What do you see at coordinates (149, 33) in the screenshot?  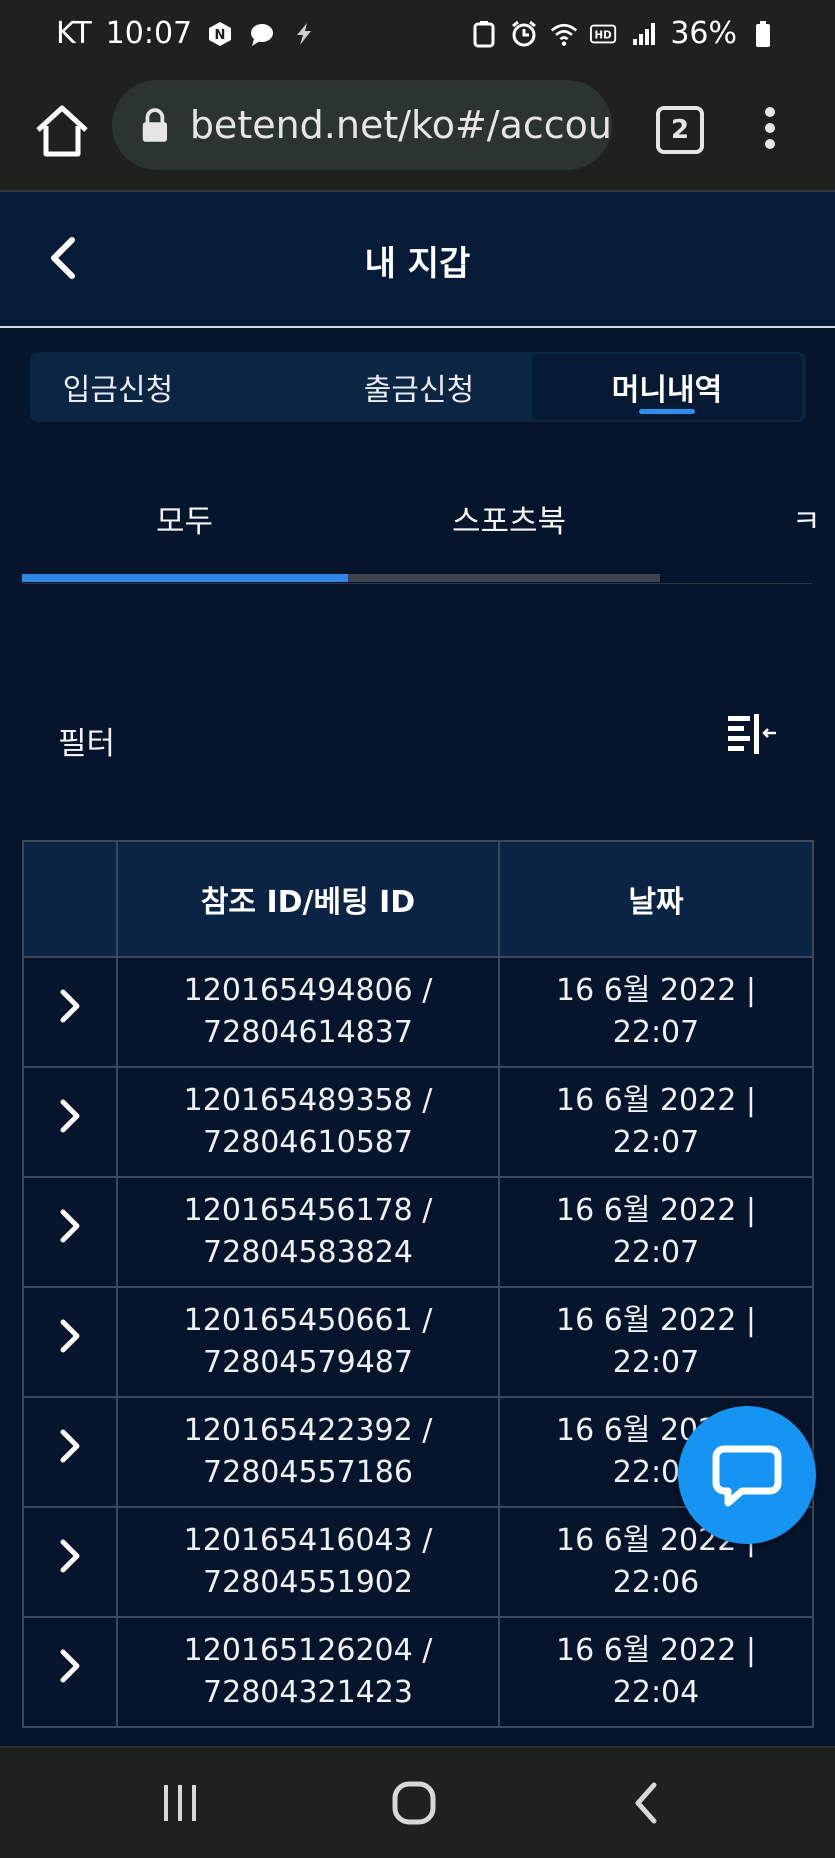 I see `clock: 10:07` at bounding box center [149, 33].